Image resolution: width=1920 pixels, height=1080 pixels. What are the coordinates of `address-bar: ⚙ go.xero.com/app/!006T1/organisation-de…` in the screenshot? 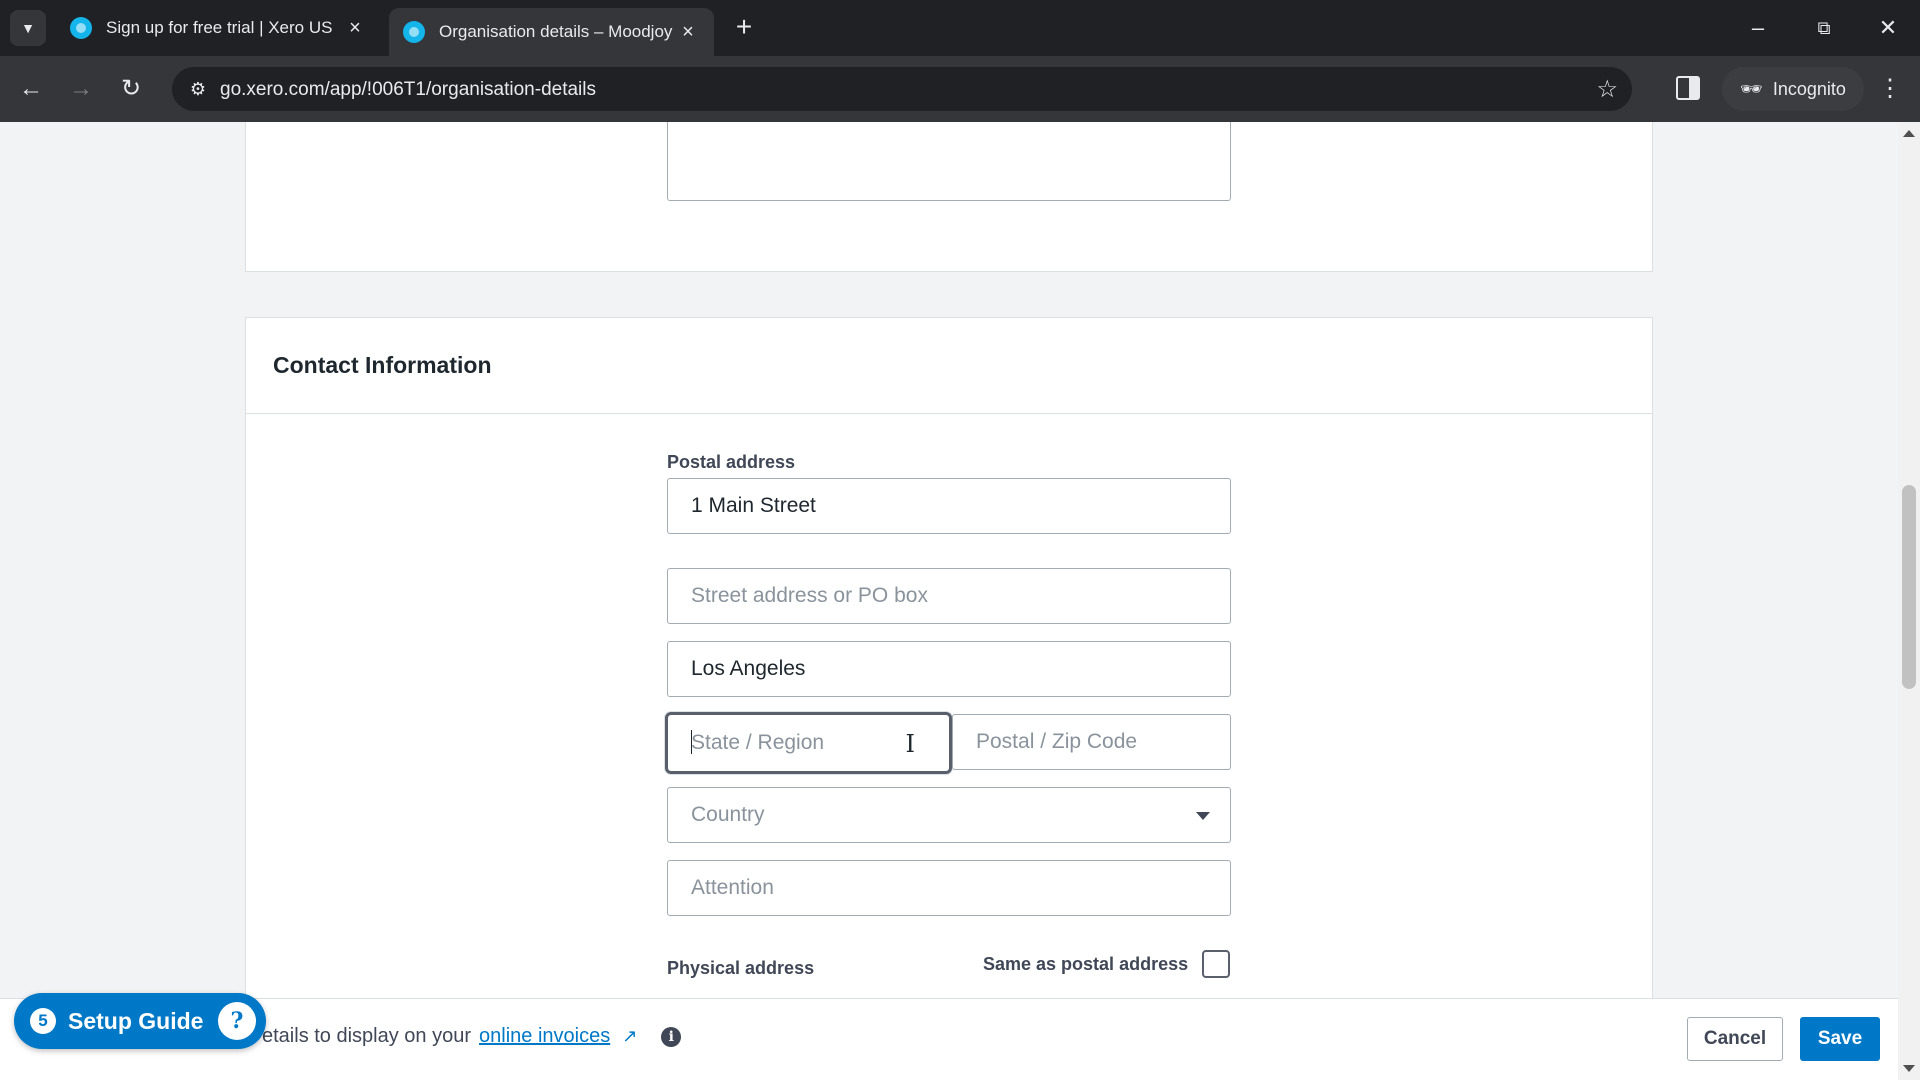 It's located at (902, 89).